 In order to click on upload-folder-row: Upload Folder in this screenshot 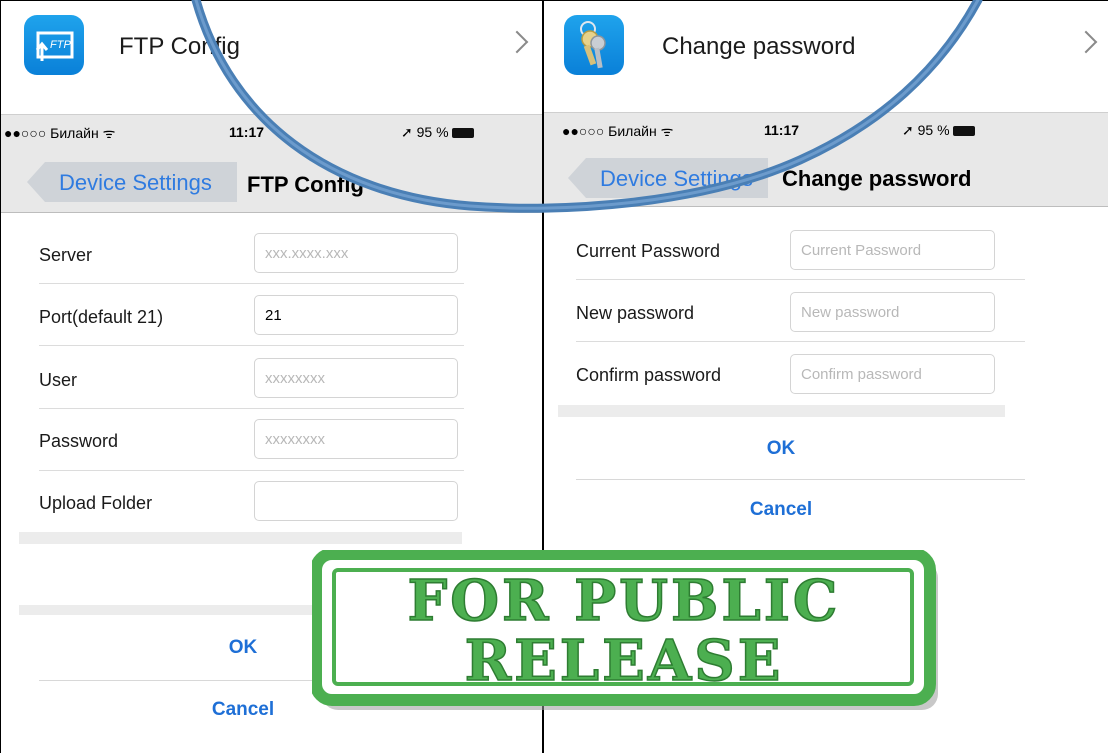, I will do `click(271, 503)`.